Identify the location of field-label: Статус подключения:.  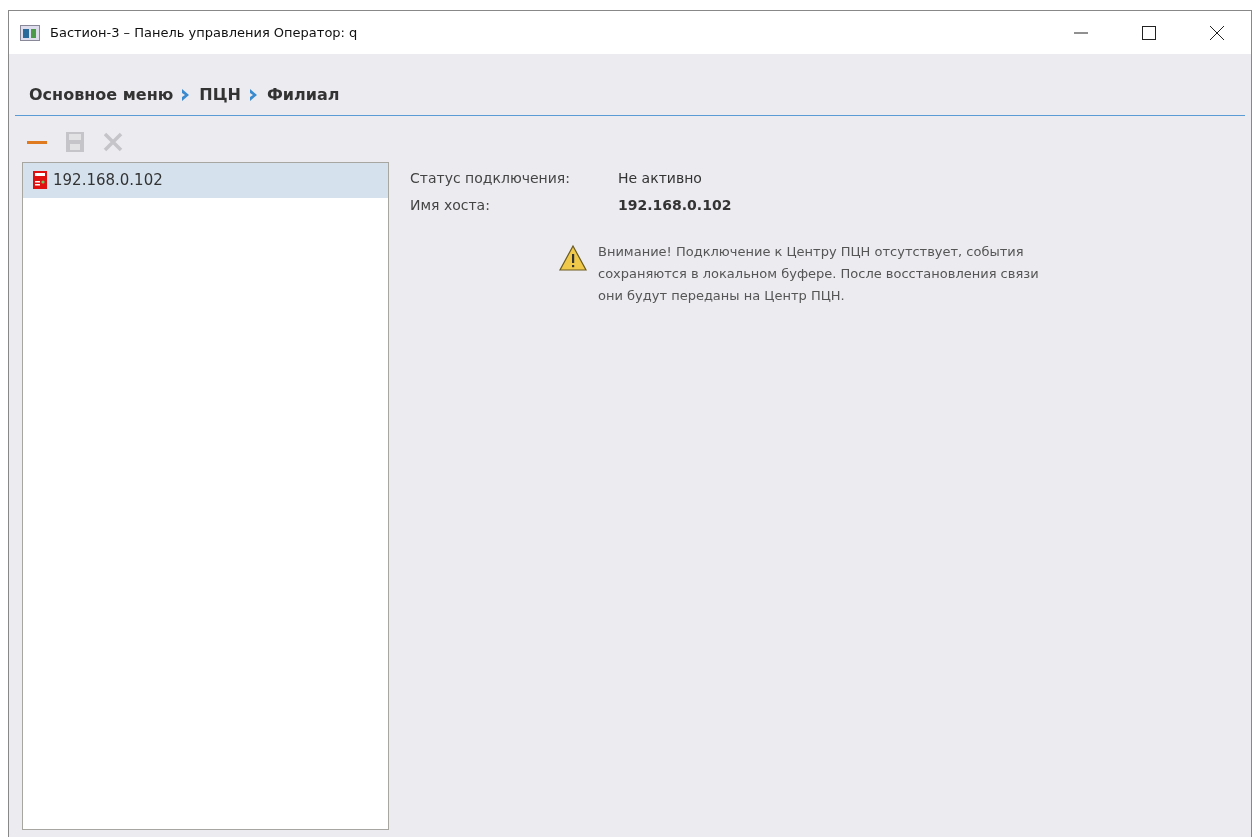
(490, 178).